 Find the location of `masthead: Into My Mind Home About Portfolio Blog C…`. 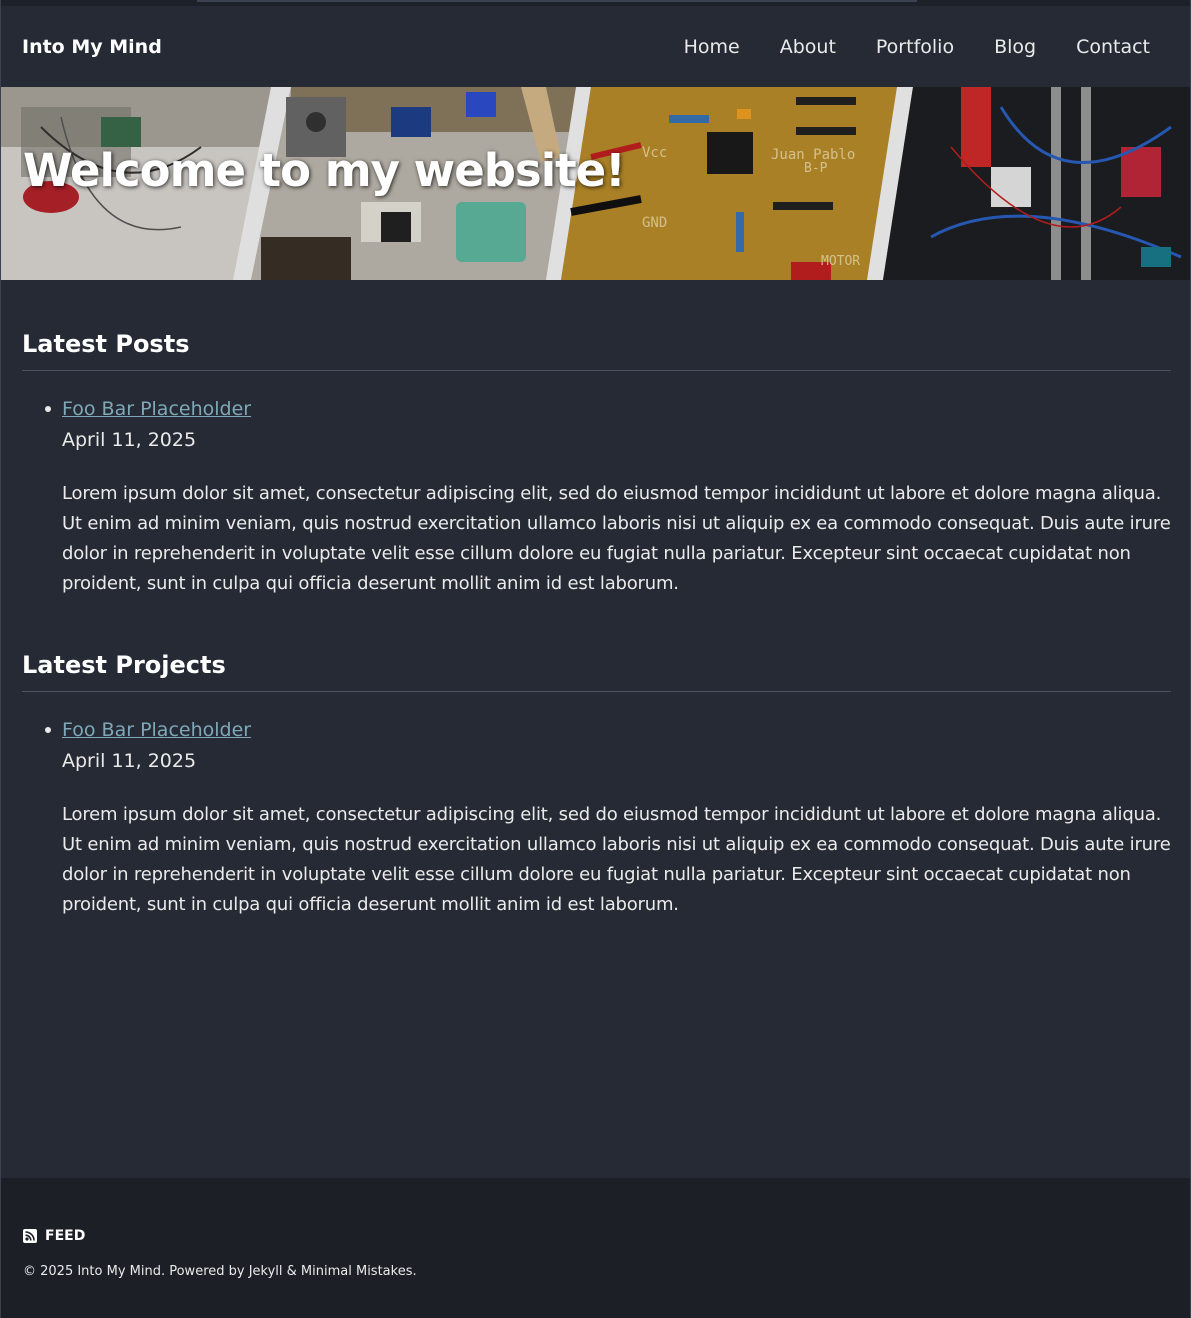

masthead: Into My Mind Home About Portfolio Blog C… is located at coordinates (595, 46).